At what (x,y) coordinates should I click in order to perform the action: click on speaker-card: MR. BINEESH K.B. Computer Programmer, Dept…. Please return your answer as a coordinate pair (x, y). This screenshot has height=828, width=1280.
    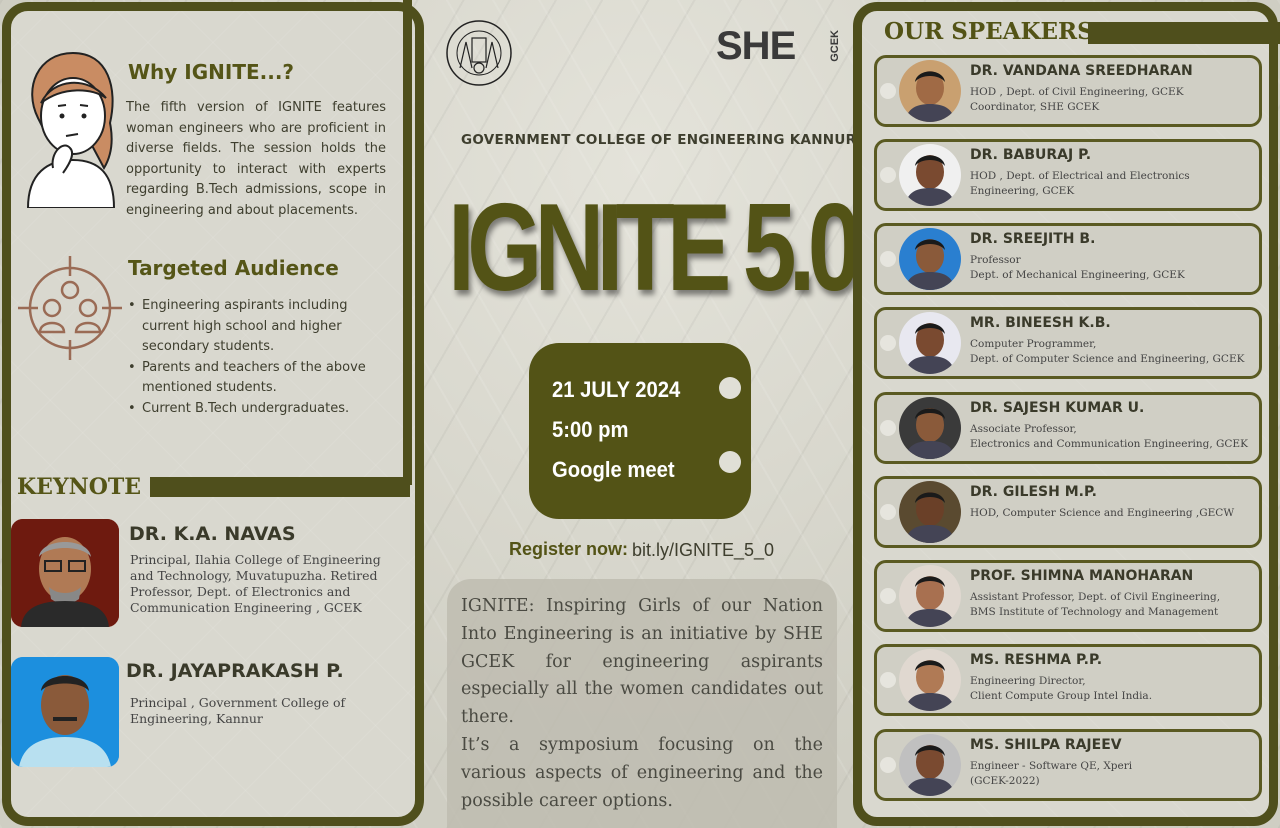
    Looking at the image, I should click on (1068, 343).